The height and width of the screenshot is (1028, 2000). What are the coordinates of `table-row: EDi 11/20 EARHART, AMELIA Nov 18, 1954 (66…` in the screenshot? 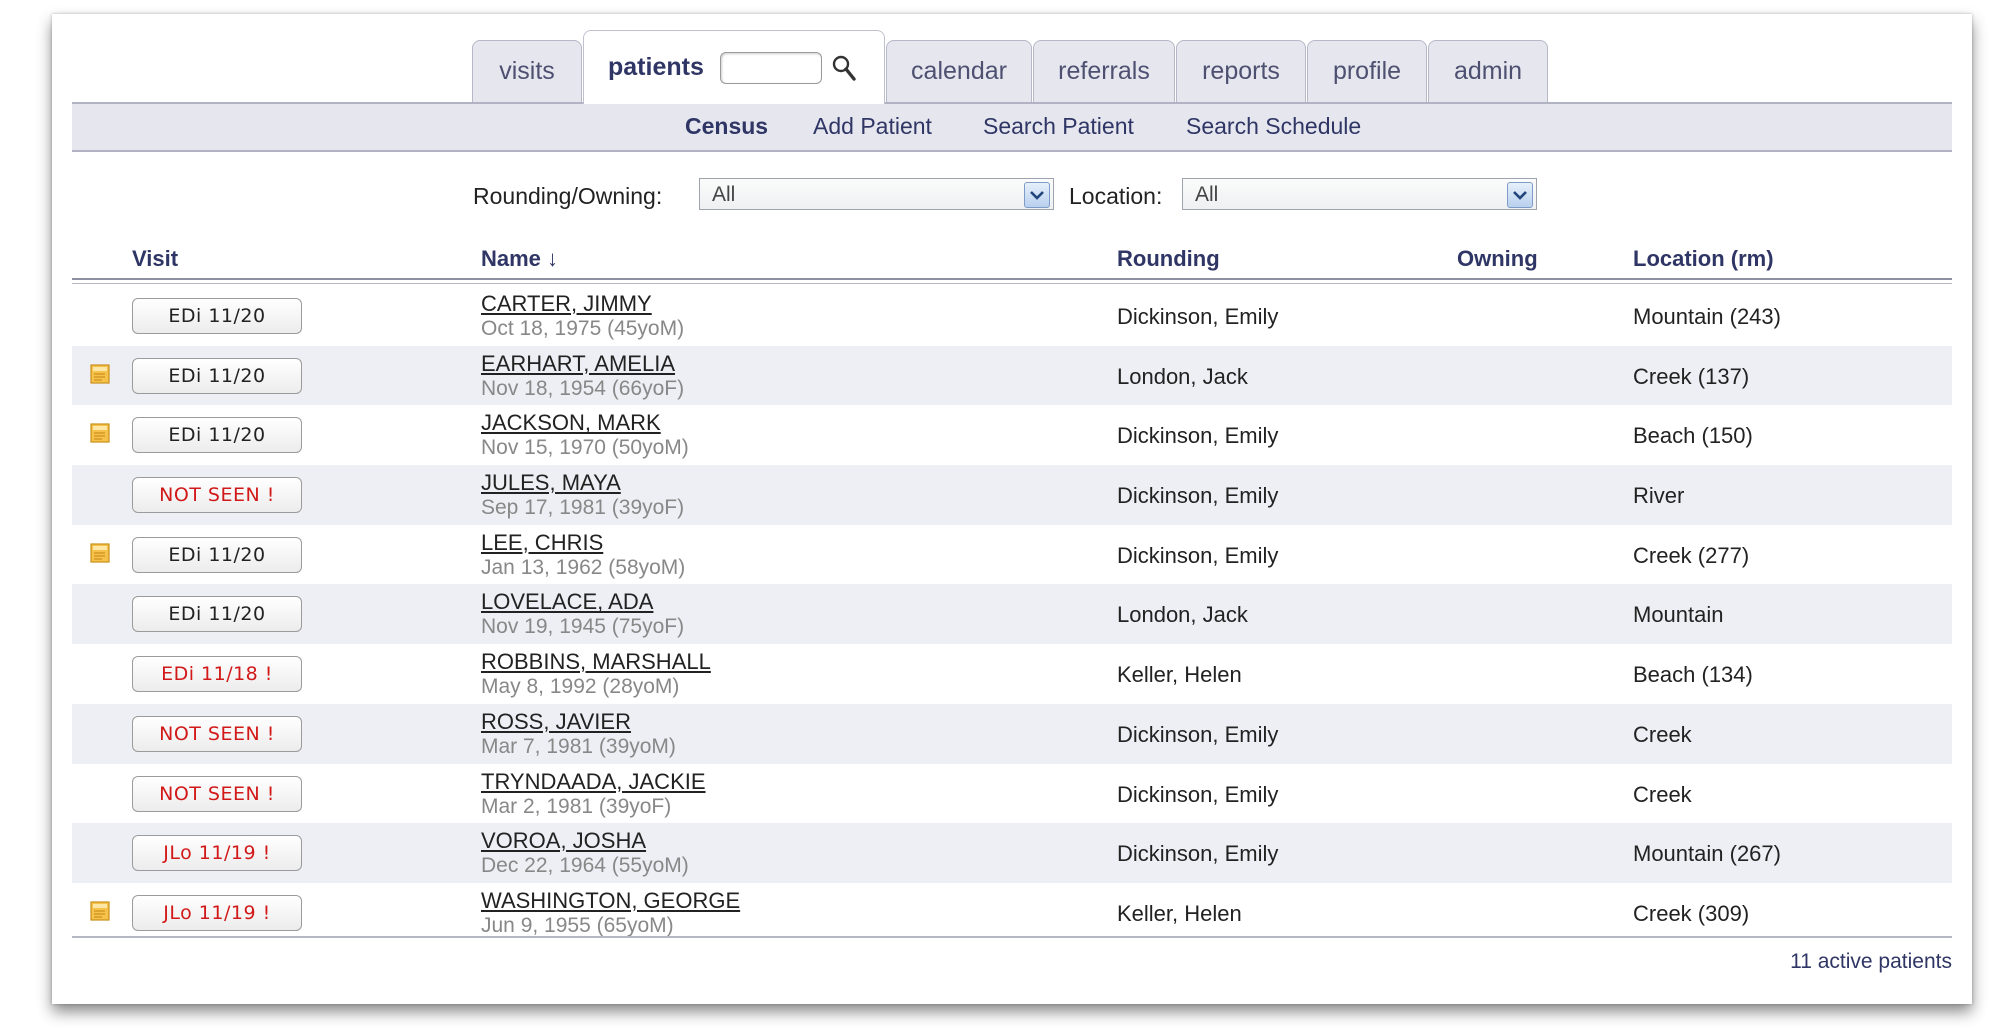 It's located at (1012, 375).